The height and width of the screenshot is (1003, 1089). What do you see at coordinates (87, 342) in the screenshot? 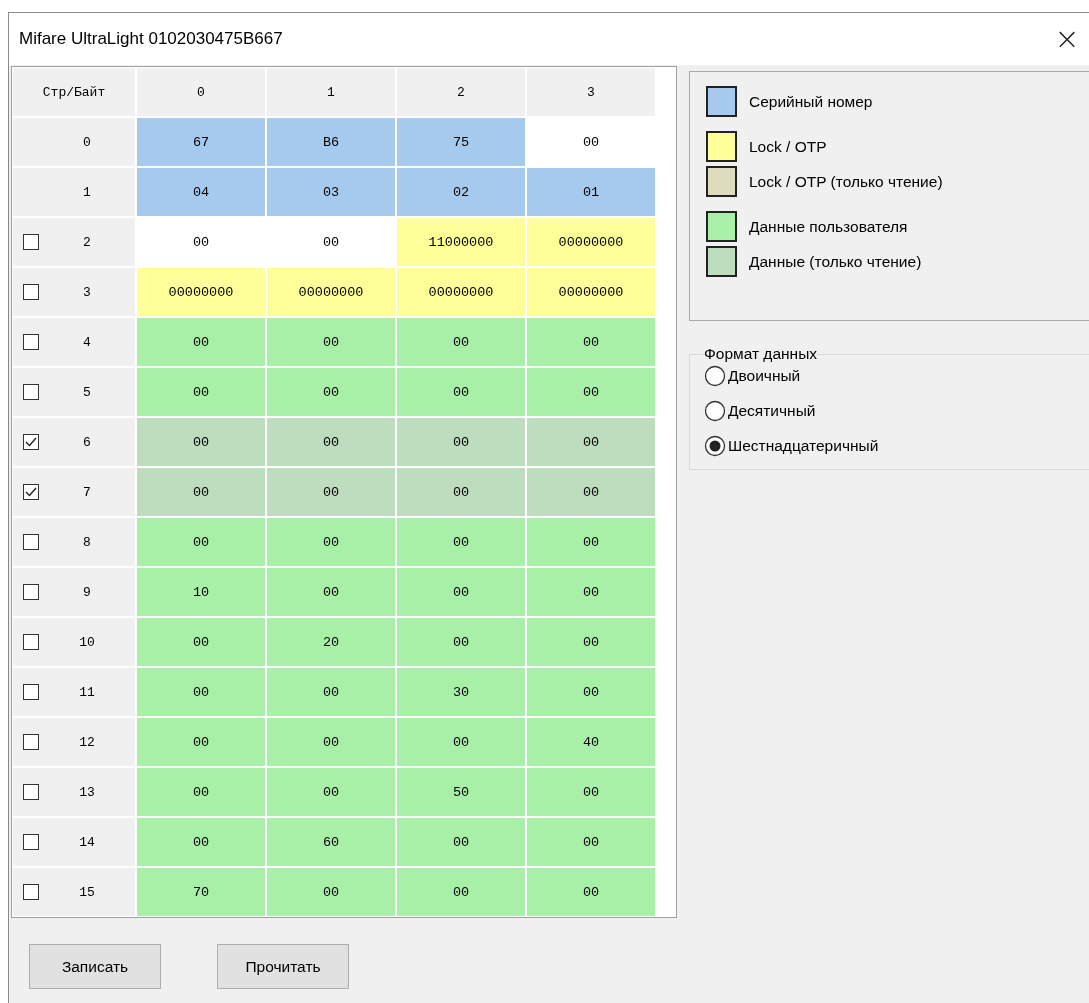
I see `page-number: 4` at bounding box center [87, 342].